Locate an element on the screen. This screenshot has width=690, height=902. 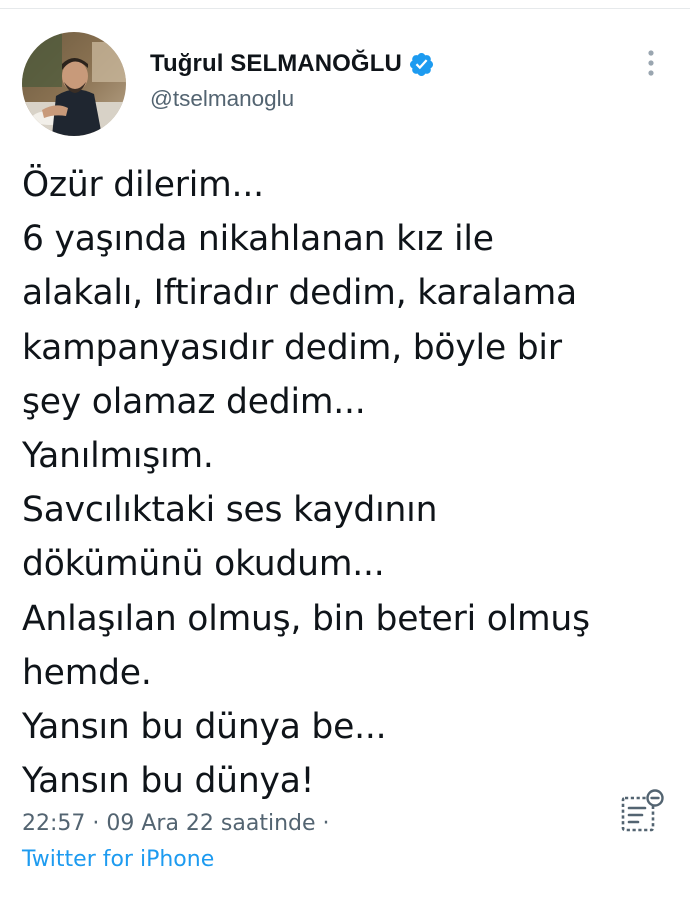
tweet-timestamp: 22:57 · 09 Ara 22 saatinde · is located at coordinates (176, 824).